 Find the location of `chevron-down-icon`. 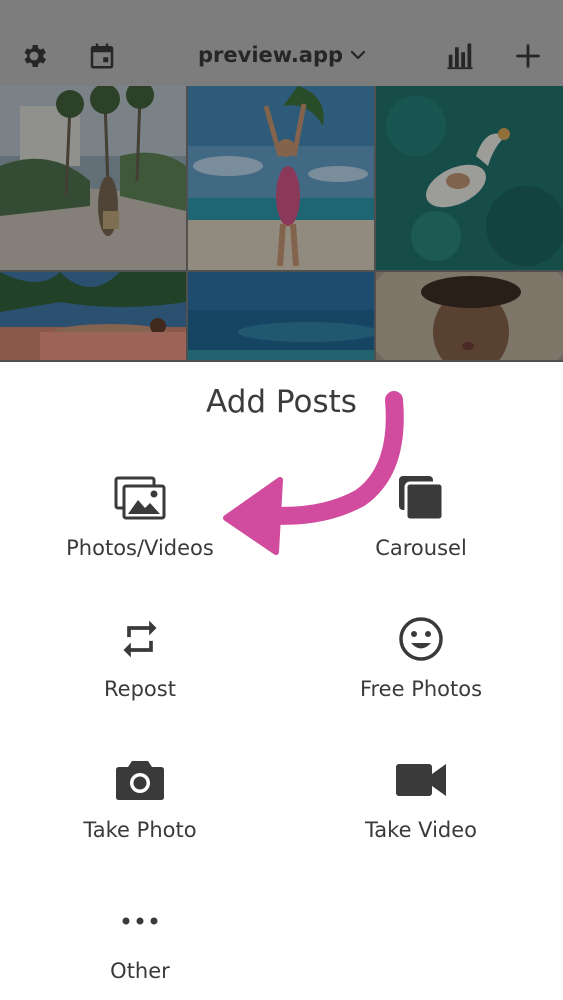

chevron-down-icon is located at coordinates (358, 55).